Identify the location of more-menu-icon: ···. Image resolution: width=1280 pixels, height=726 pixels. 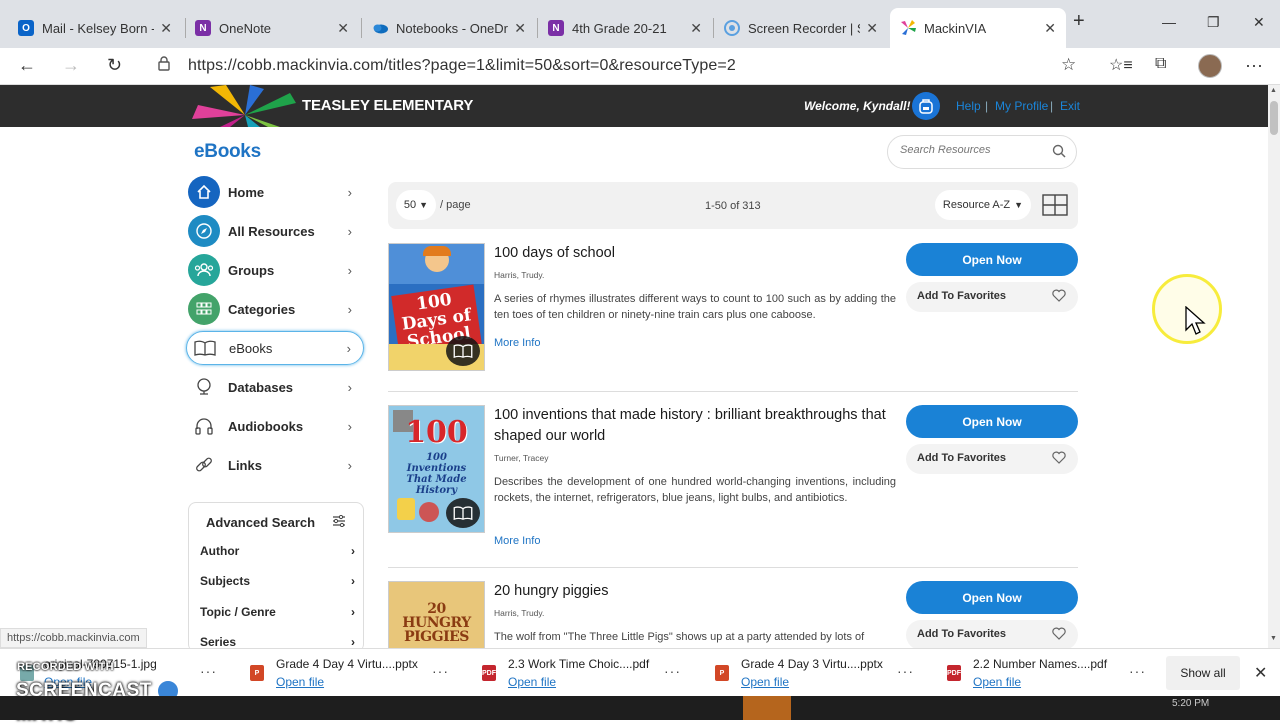
(1254, 65).